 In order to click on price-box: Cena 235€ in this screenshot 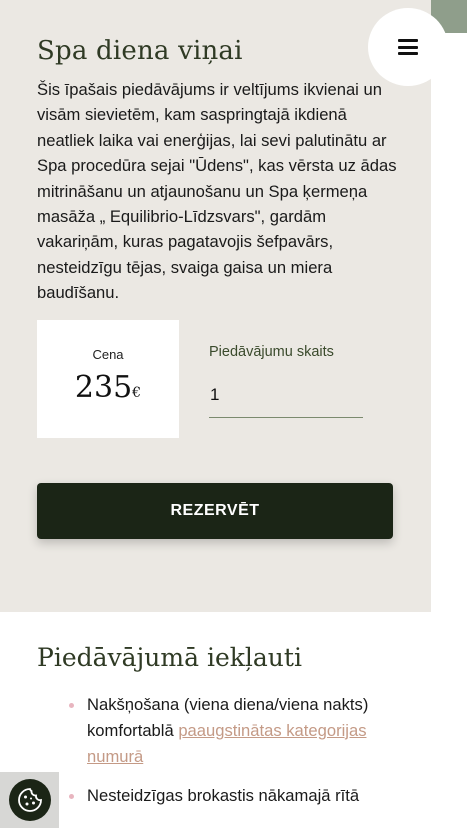, I will do `click(108, 379)`.